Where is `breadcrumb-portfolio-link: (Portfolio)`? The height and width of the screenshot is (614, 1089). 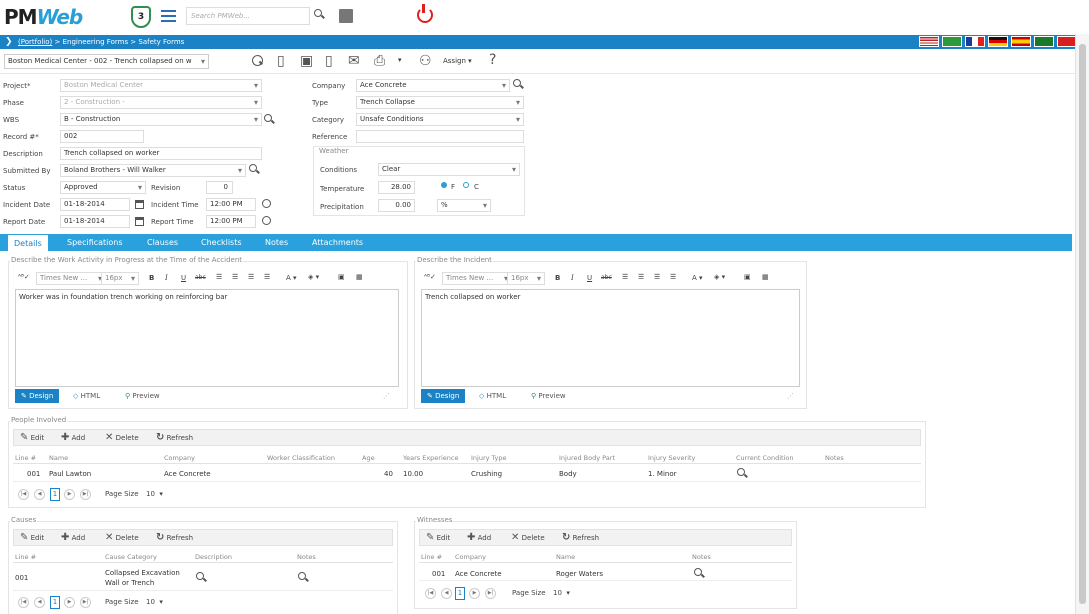
breadcrumb-portfolio-link: (Portfolio) is located at coordinates (35, 42).